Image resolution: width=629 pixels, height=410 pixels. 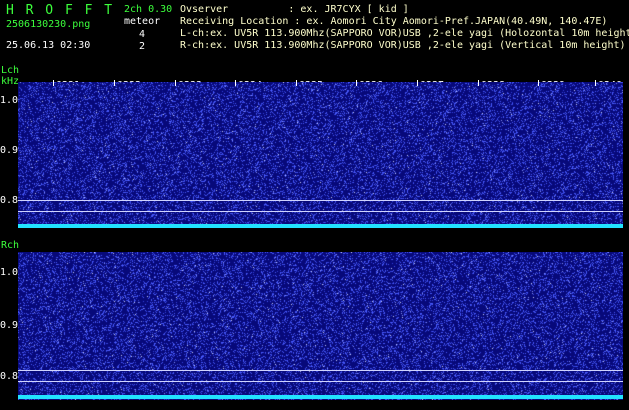 What do you see at coordinates (320, 397) in the screenshot?
I see `rch-baseline` at bounding box center [320, 397].